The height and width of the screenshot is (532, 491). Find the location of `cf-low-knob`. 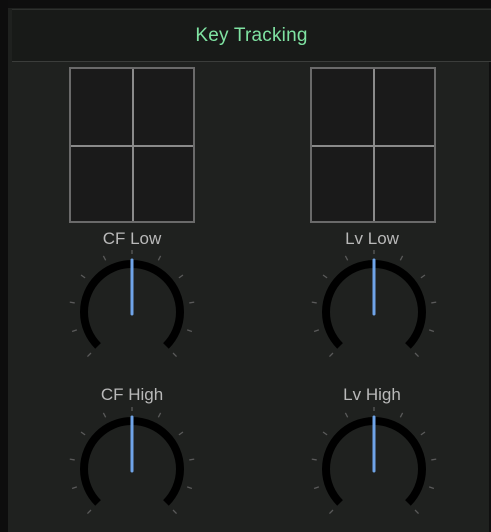

cf-low-knob is located at coordinates (132, 310).